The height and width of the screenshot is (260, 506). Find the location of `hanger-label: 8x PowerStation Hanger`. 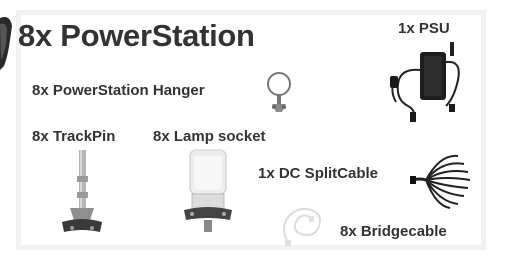

hanger-label: 8x PowerStation Hanger is located at coordinates (118, 90).